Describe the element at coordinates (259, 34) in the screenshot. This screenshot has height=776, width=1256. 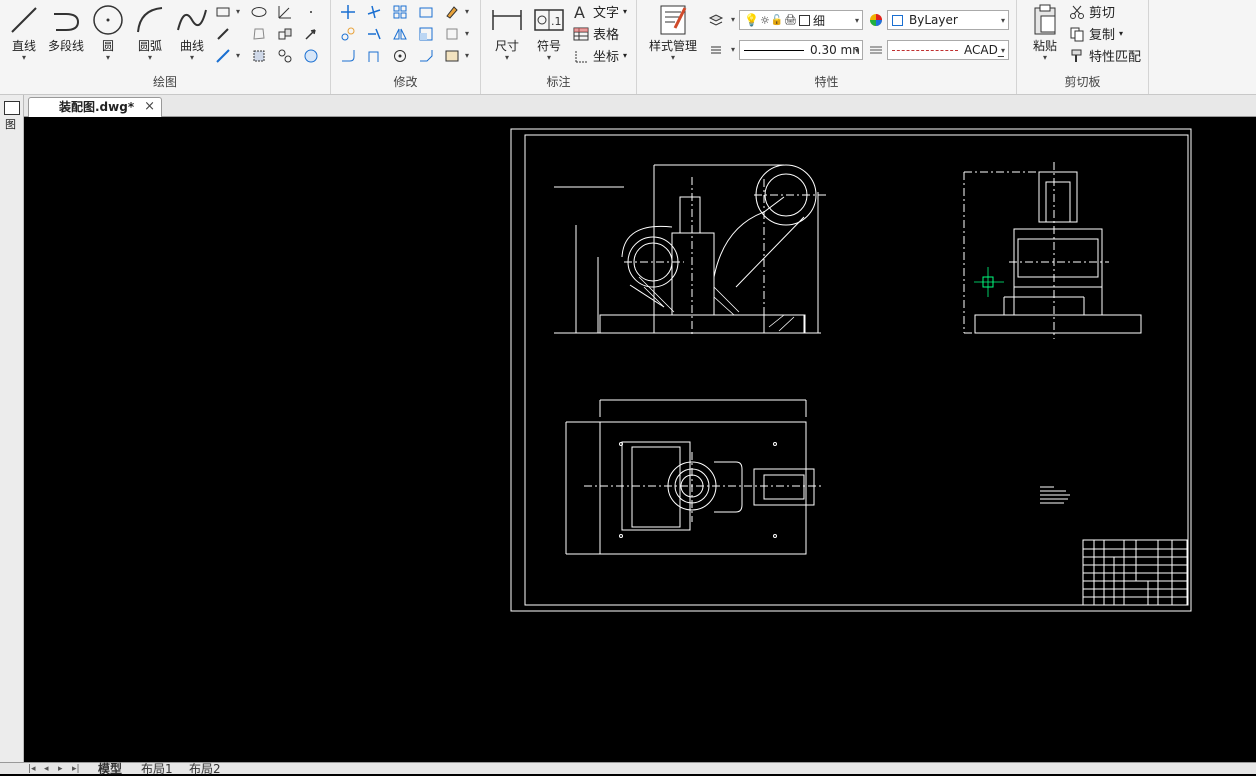
I see `region-tool` at that location.